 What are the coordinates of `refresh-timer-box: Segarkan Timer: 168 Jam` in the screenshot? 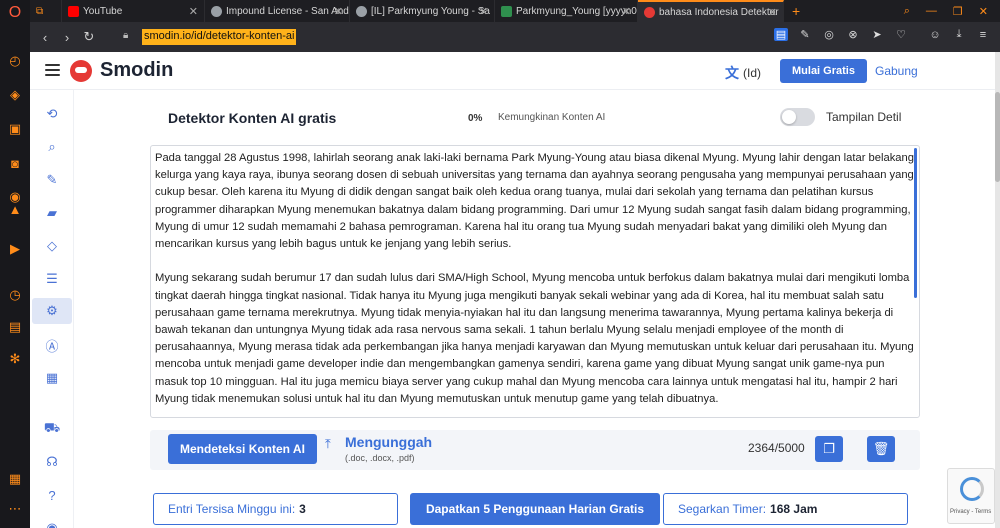 It's located at (785, 509).